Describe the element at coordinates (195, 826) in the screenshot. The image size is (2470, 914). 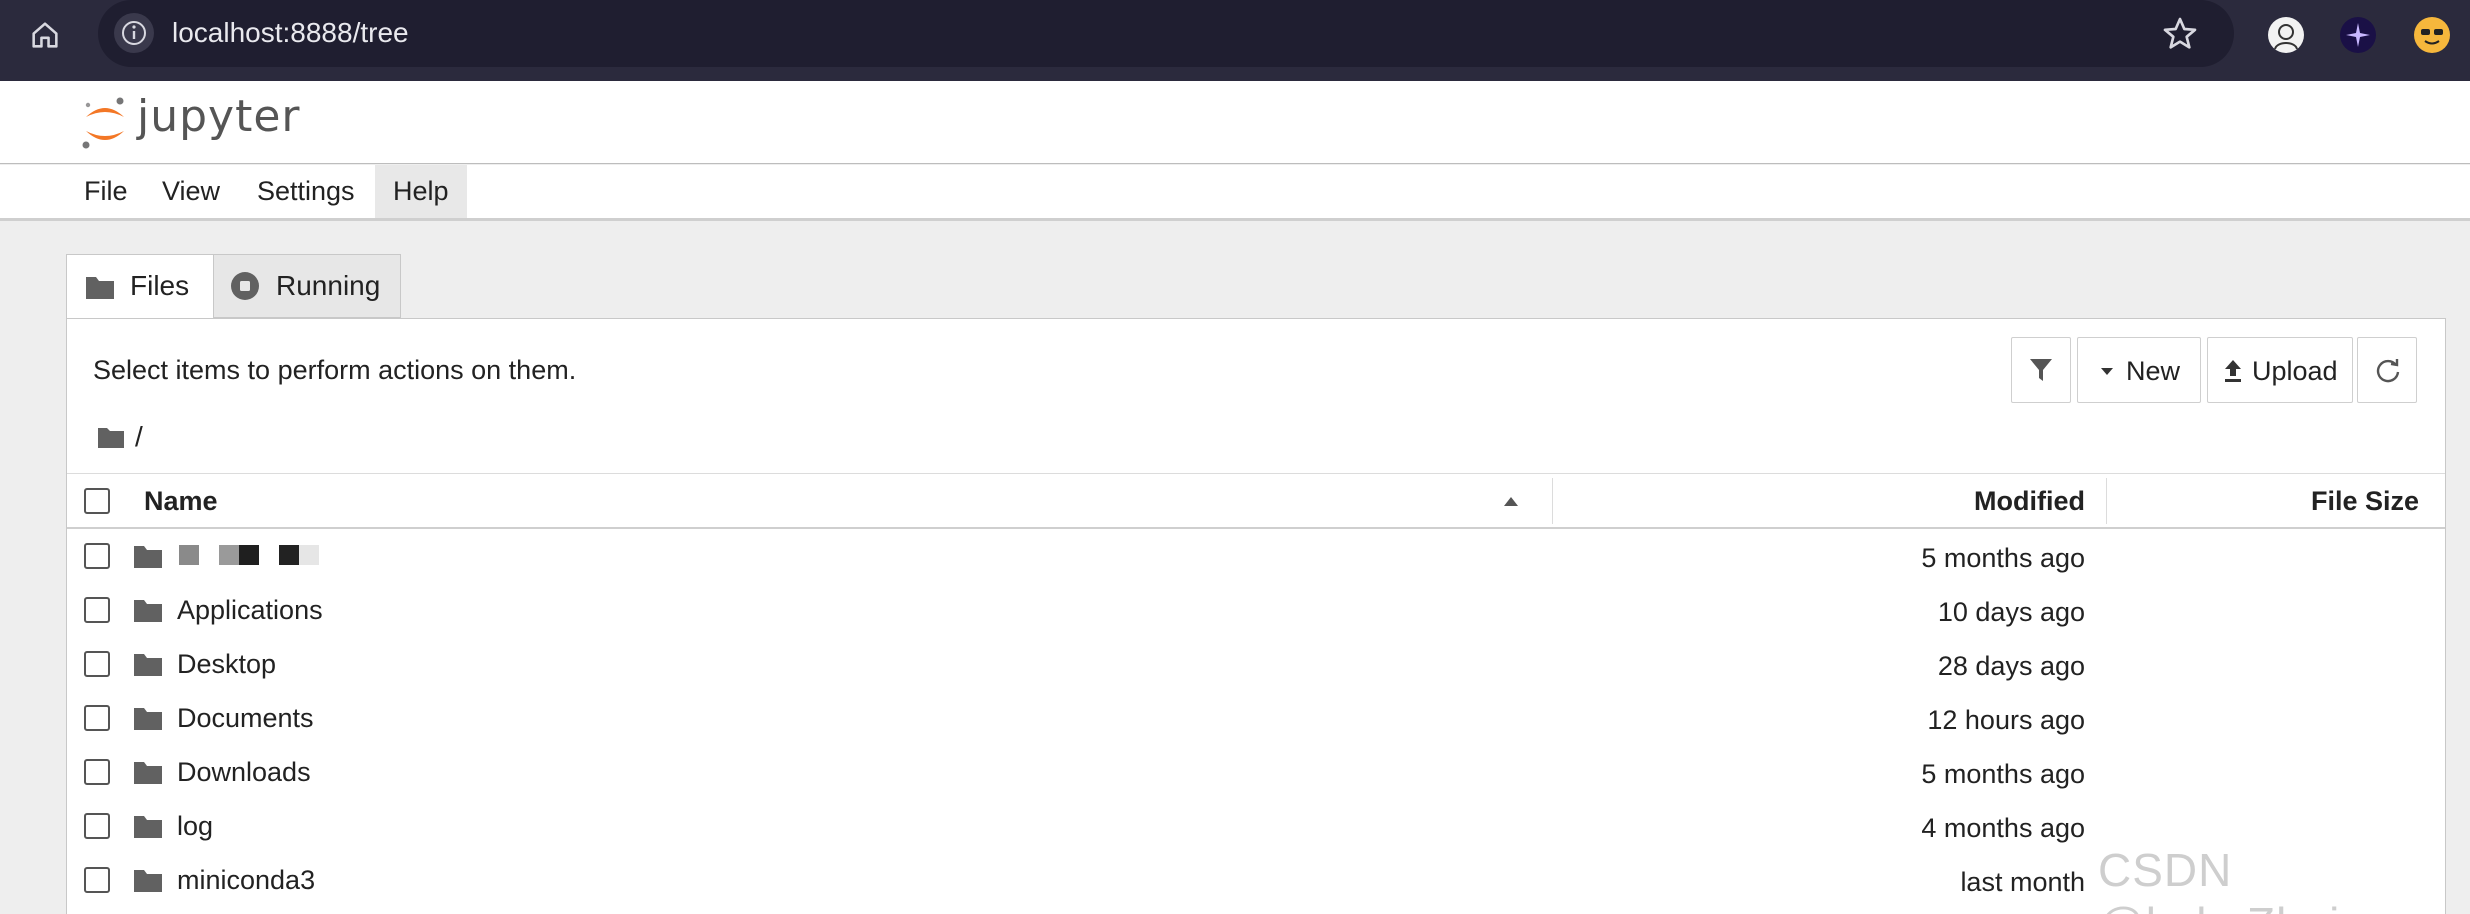
I see `row-name: log` at that location.